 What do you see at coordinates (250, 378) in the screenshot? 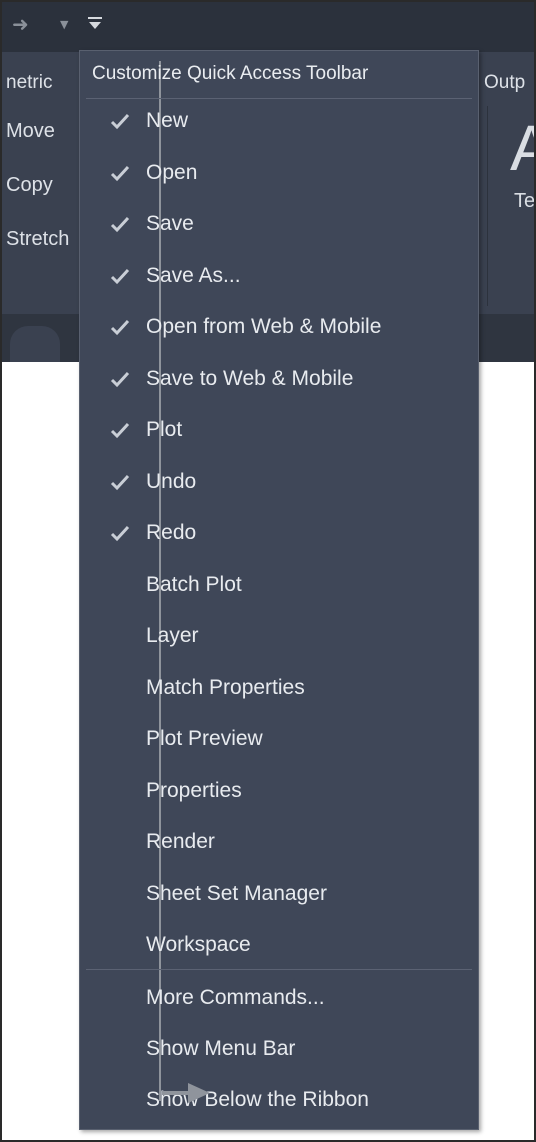
I see `menu-item-label: Save to Web & Mobile` at bounding box center [250, 378].